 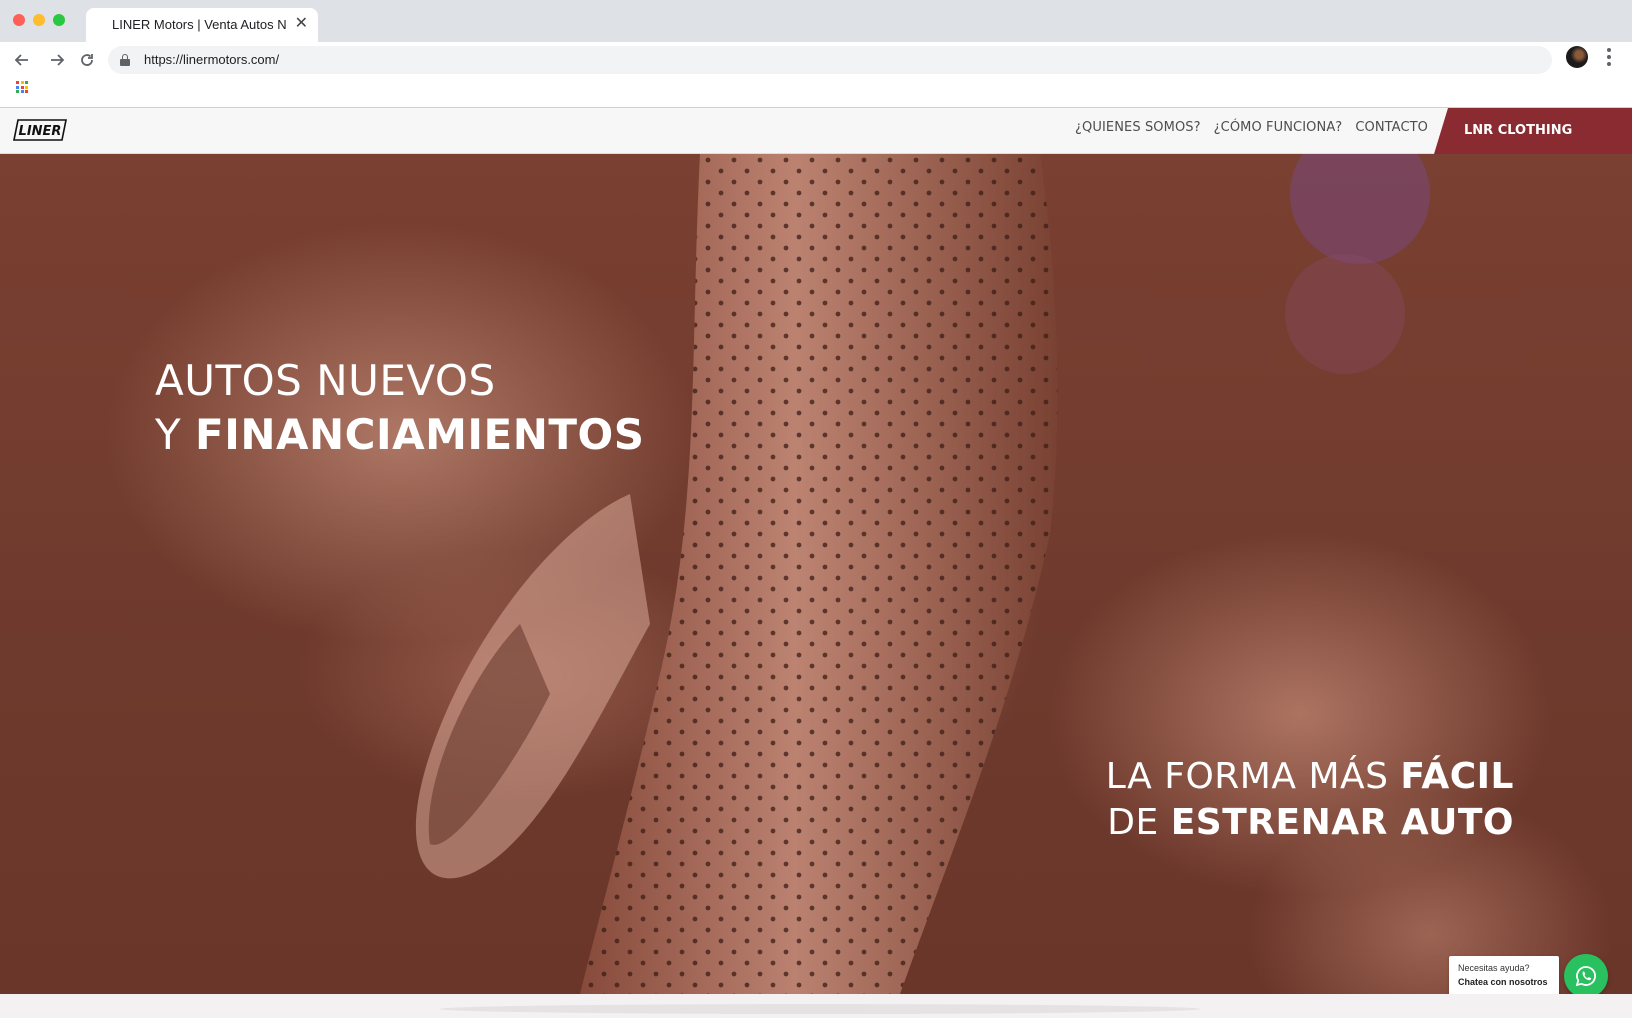 I want to click on reload-icon, so click(x=87, y=60).